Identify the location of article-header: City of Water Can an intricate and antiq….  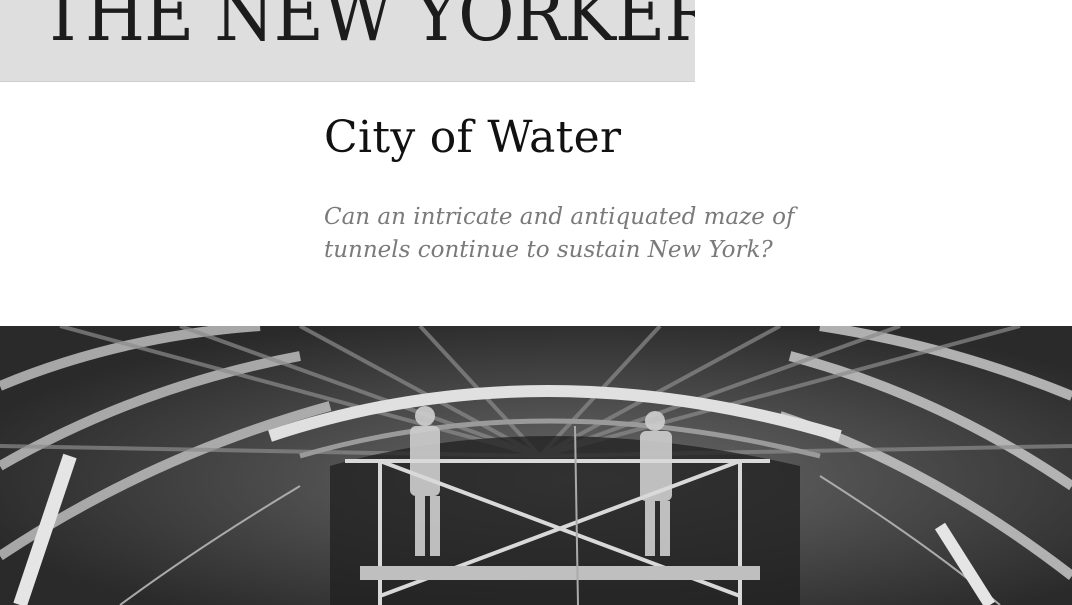
(584, 189).